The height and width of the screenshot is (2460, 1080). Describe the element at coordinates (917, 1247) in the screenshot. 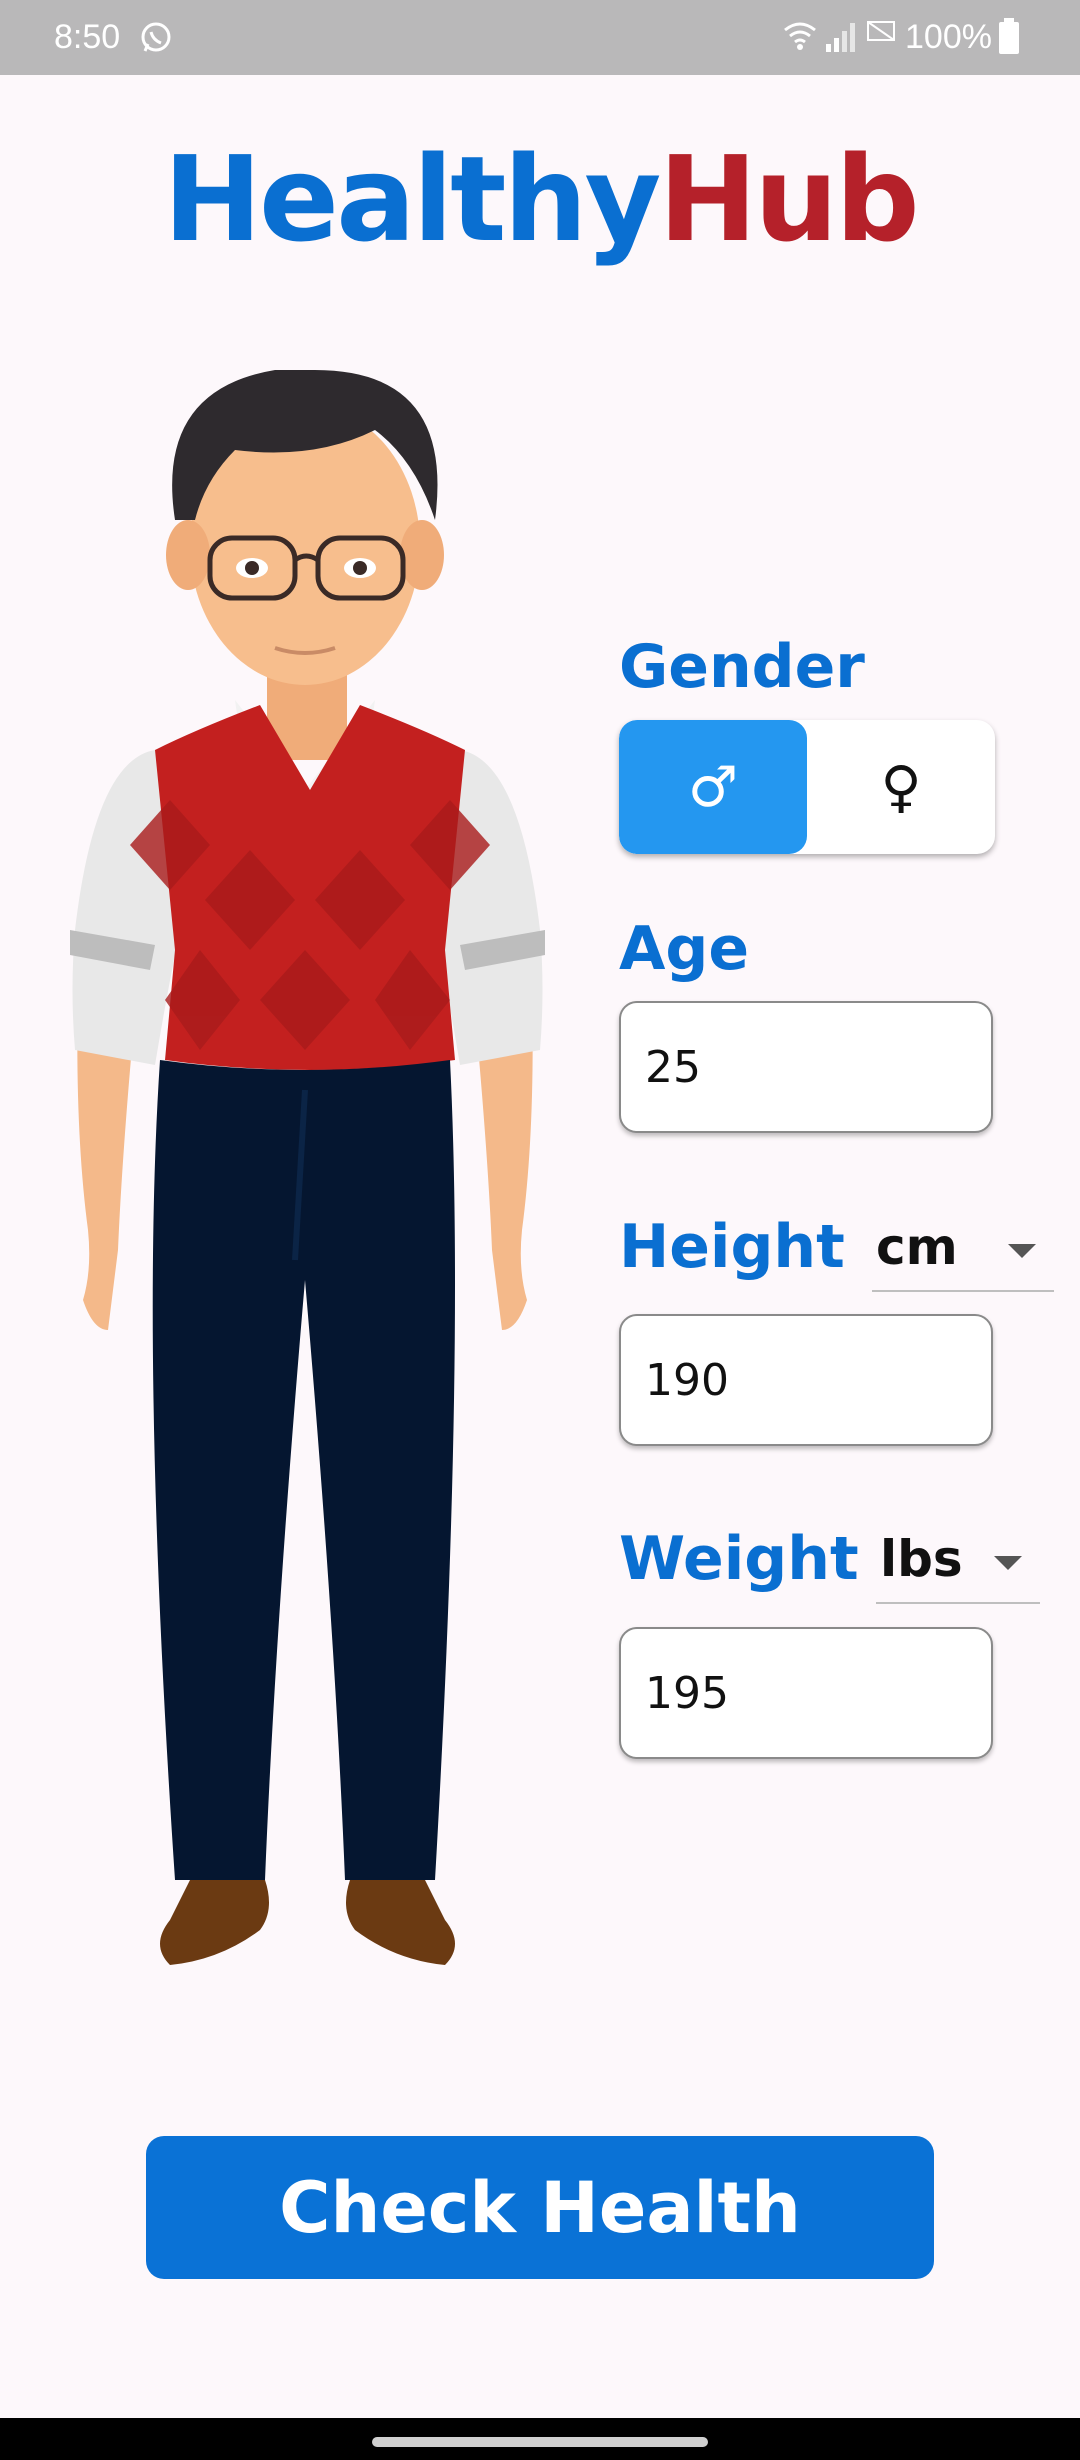

I see `height-unit-value: cm` at that location.